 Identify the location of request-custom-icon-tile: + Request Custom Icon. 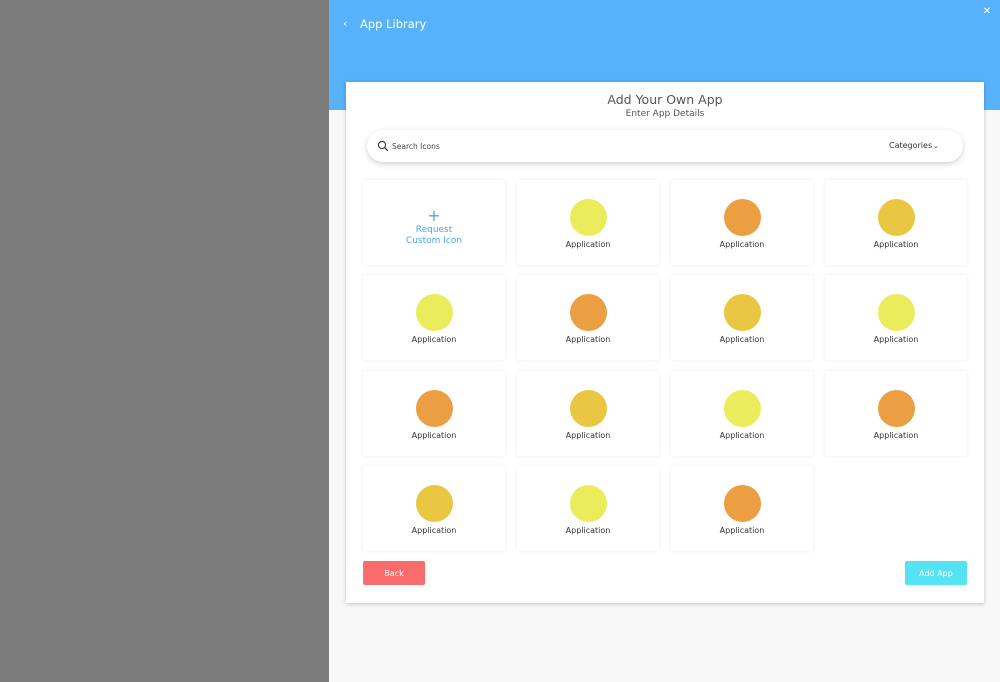
(434, 222).